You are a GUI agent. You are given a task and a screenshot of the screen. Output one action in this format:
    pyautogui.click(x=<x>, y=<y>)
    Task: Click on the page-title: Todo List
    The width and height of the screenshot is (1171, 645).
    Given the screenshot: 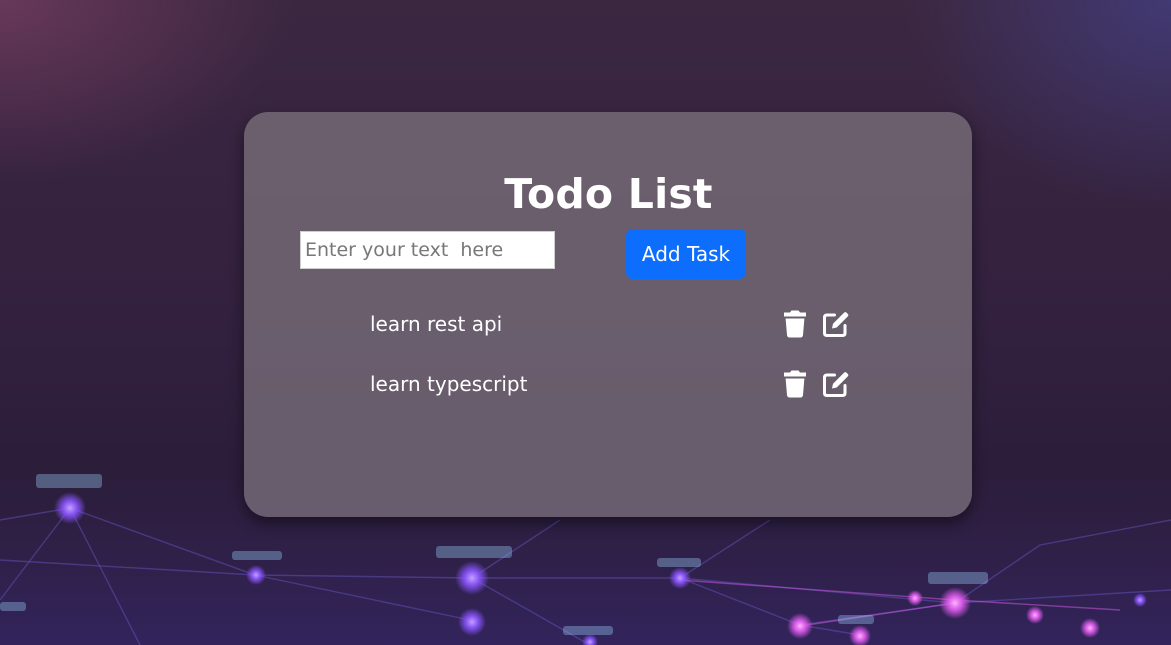 What is the action you would take?
    pyautogui.click(x=608, y=194)
    